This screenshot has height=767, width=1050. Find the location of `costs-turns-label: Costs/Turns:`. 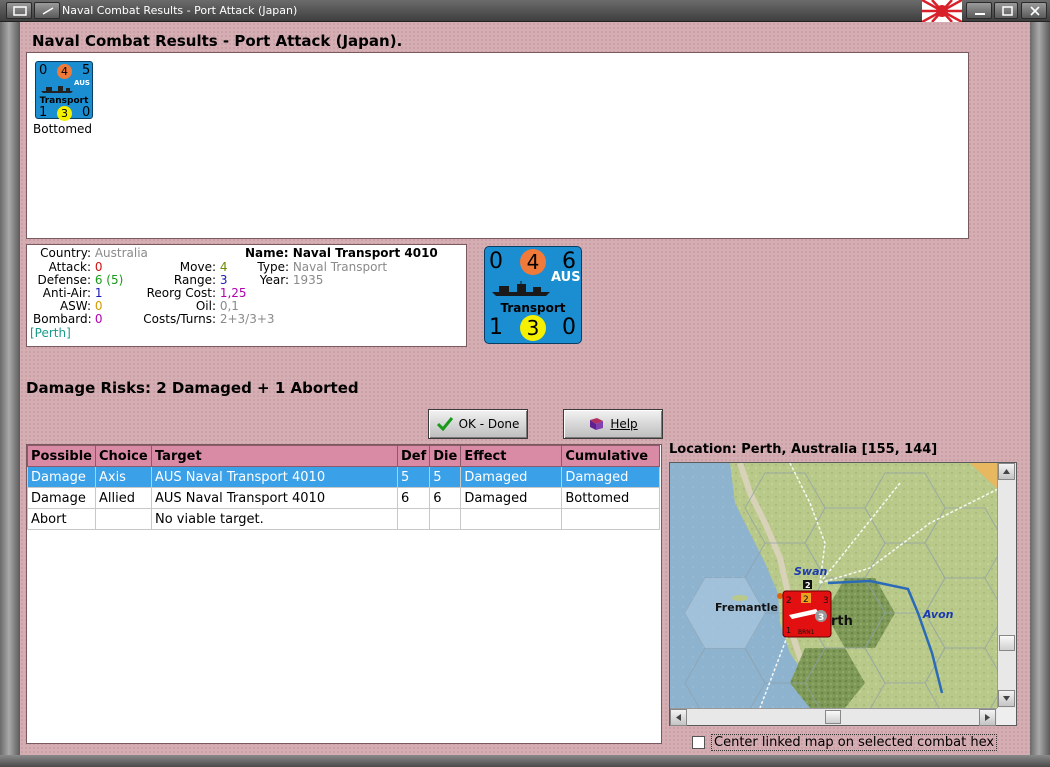

costs-turns-label: Costs/Turns: is located at coordinates (179, 319).